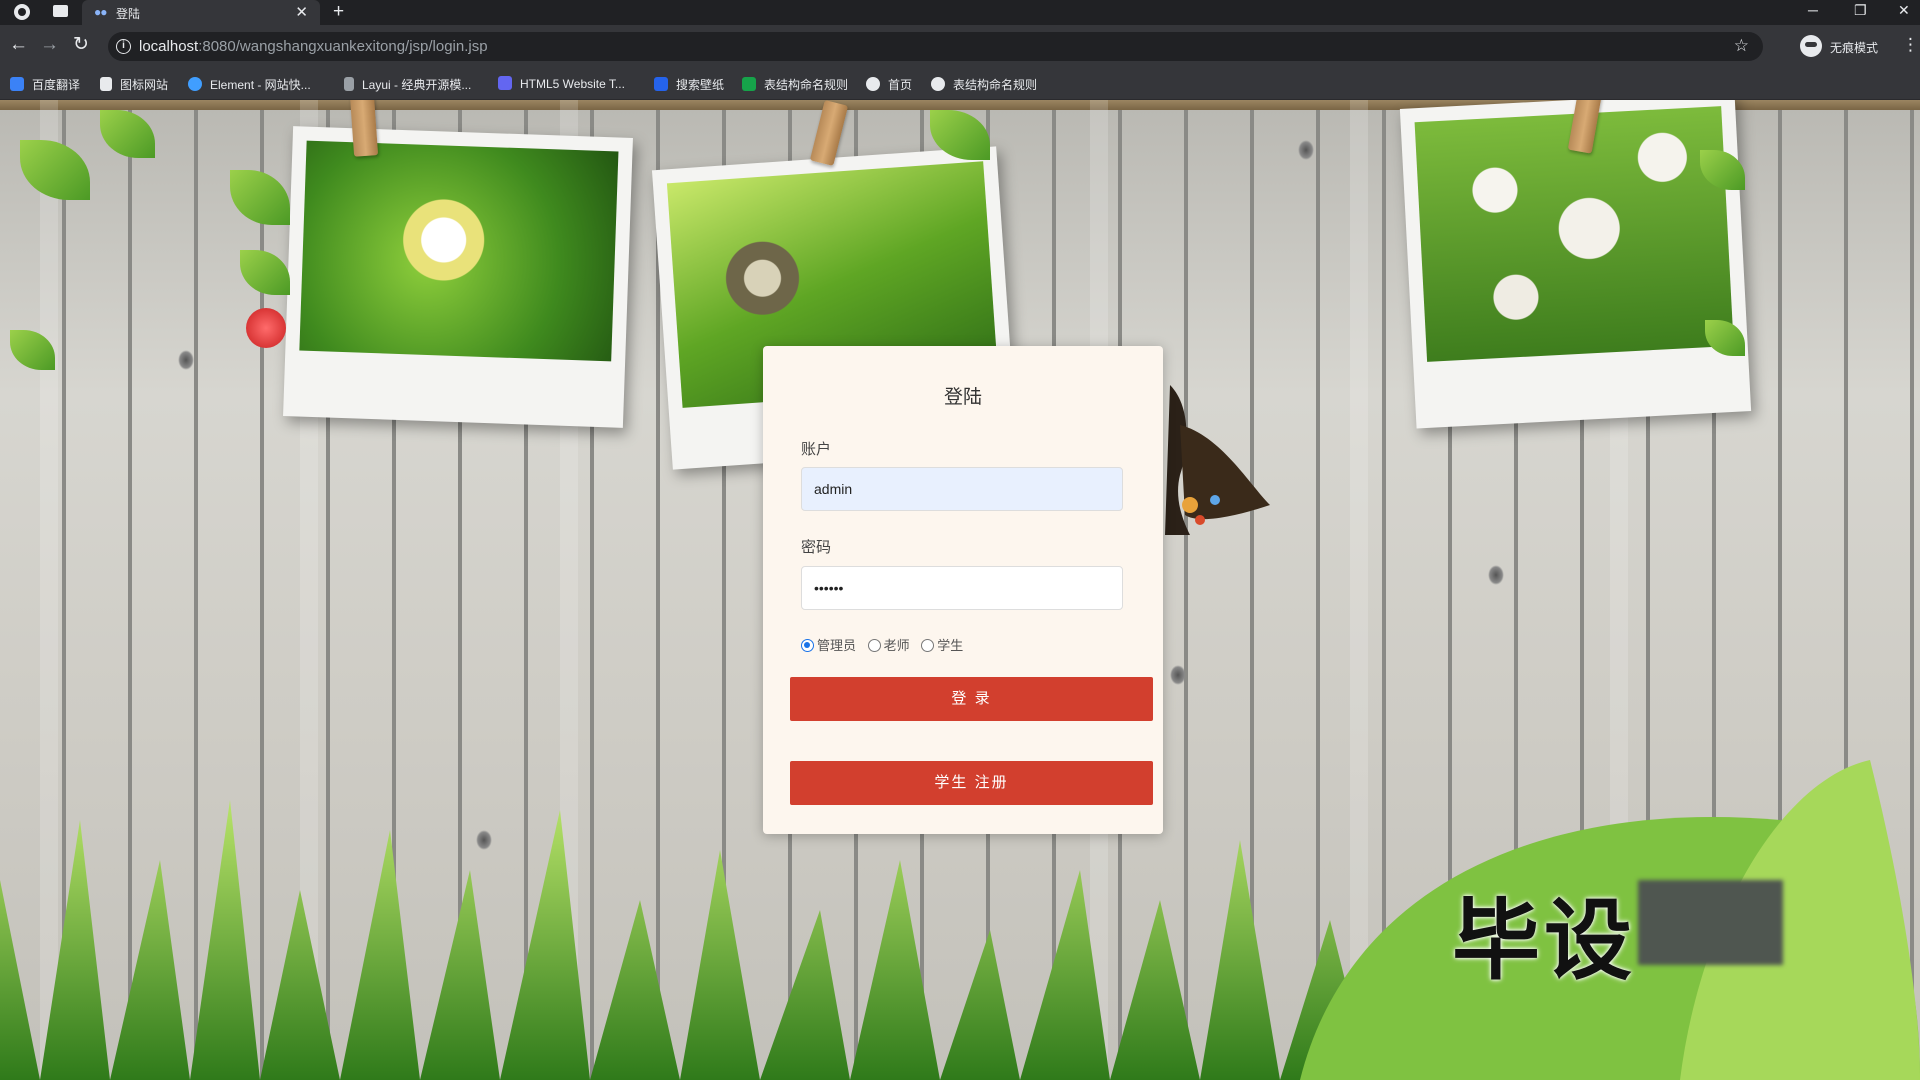  I want to click on account-input, so click(962, 489).